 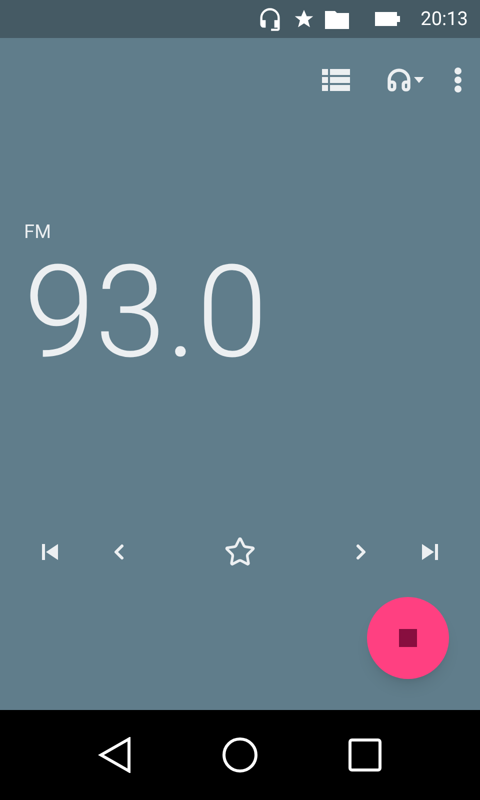 What do you see at coordinates (408, 638) in the screenshot?
I see `stop-icon` at bounding box center [408, 638].